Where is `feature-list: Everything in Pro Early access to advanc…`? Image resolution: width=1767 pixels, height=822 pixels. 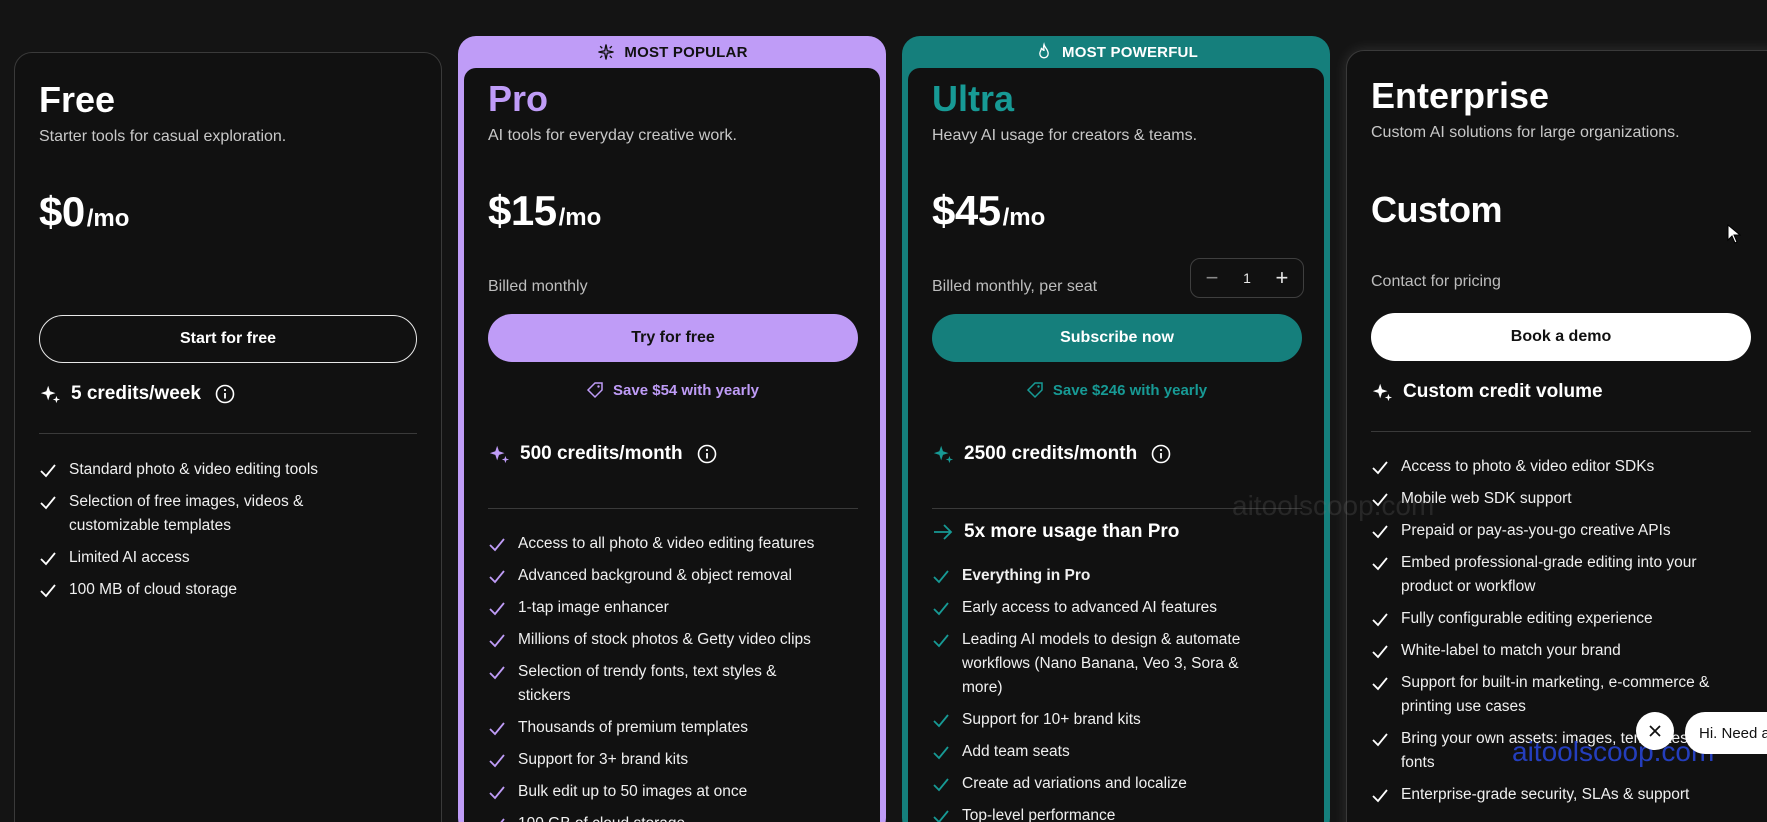
feature-list: Everything in Pro Early access to advanc… is located at coordinates (1117, 693).